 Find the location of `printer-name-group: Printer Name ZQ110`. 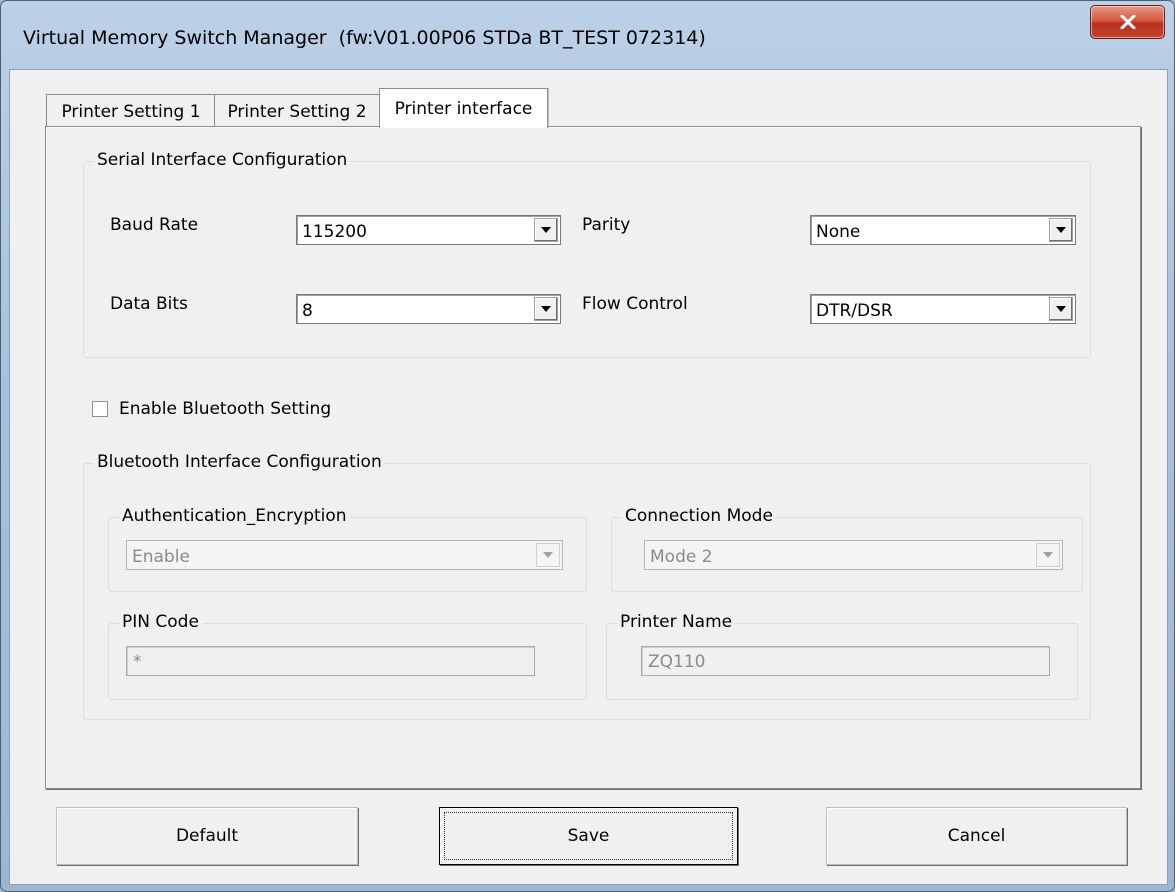

printer-name-group: Printer Name ZQ110 is located at coordinates (842, 656).